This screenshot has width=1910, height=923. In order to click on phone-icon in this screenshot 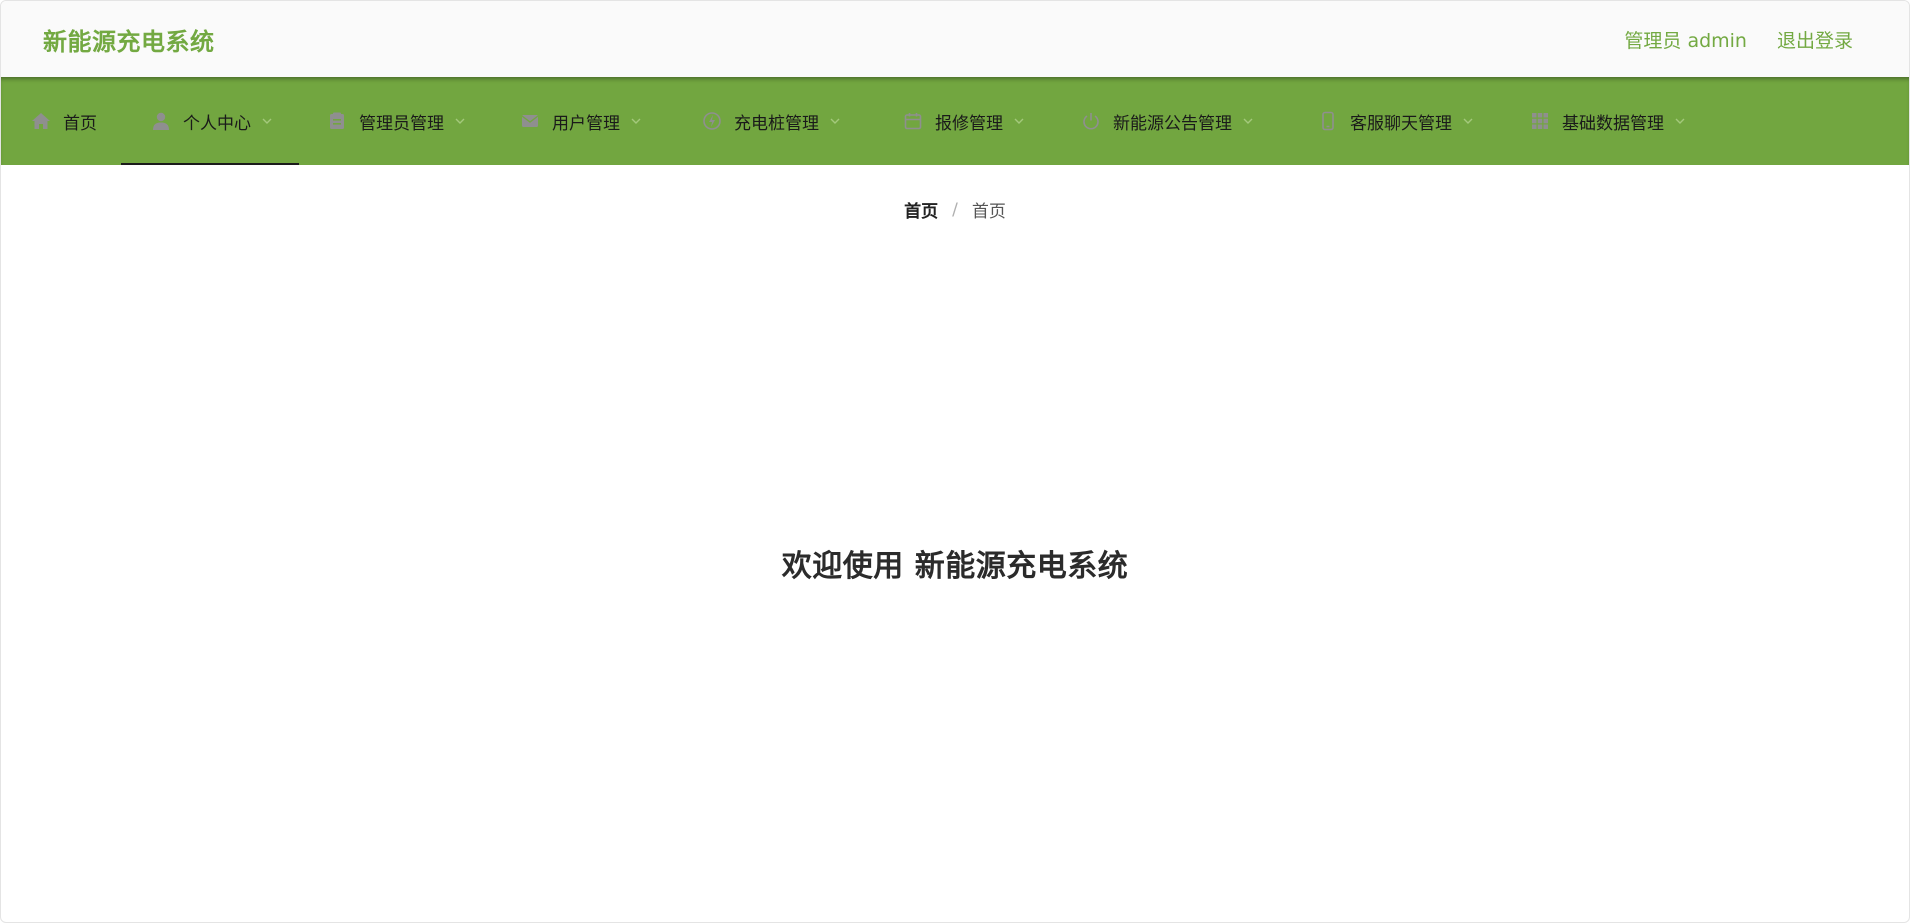, I will do `click(1328, 121)`.